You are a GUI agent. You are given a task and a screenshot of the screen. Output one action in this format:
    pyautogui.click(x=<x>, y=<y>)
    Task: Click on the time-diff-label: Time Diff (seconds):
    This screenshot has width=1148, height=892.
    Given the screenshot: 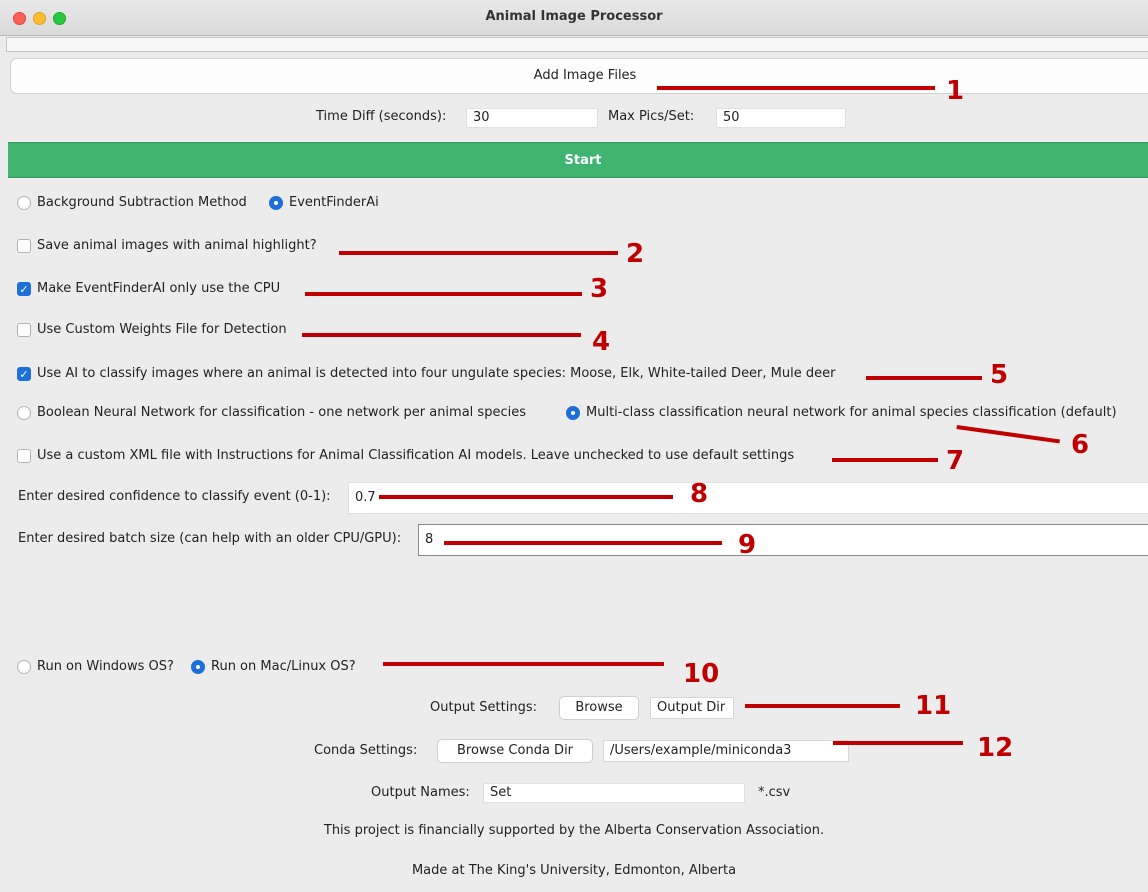 What is the action you would take?
    pyautogui.click(x=381, y=116)
    